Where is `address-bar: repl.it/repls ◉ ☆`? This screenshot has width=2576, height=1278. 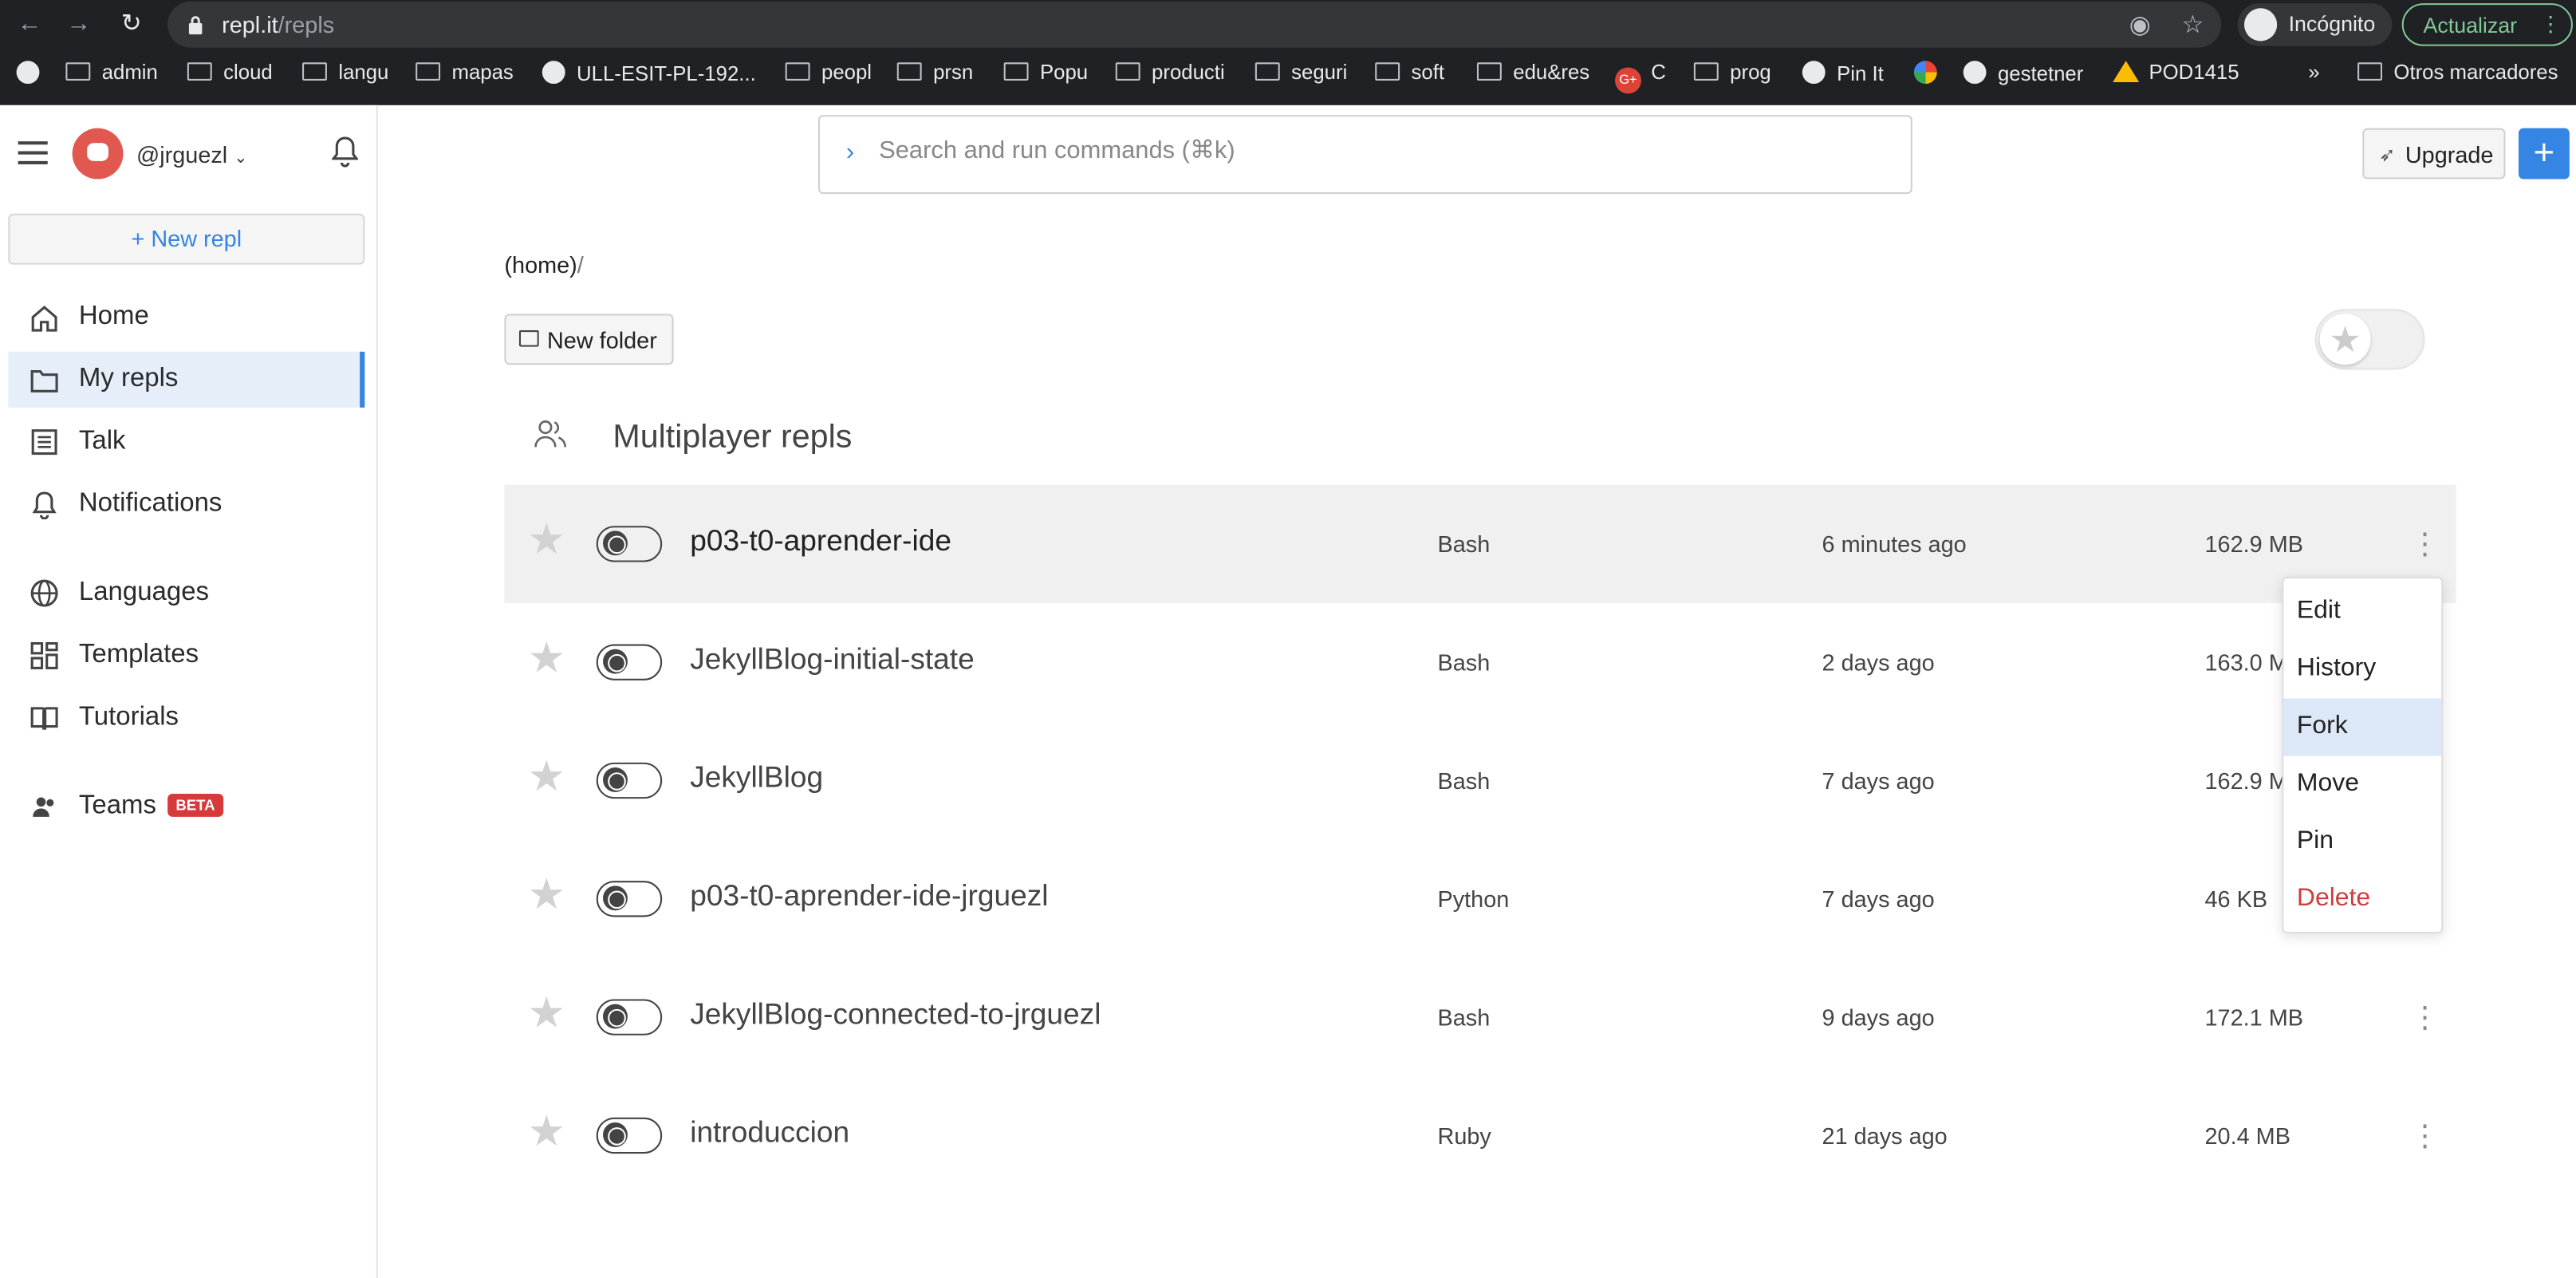
address-bar: repl.it/repls ◉ ☆ is located at coordinates (1194, 25).